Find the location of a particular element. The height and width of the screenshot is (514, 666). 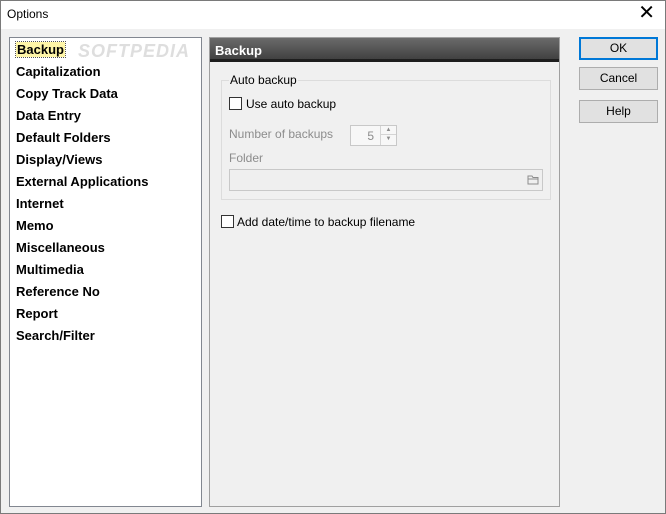

number-of-backups-value: 5 is located at coordinates (370, 136).